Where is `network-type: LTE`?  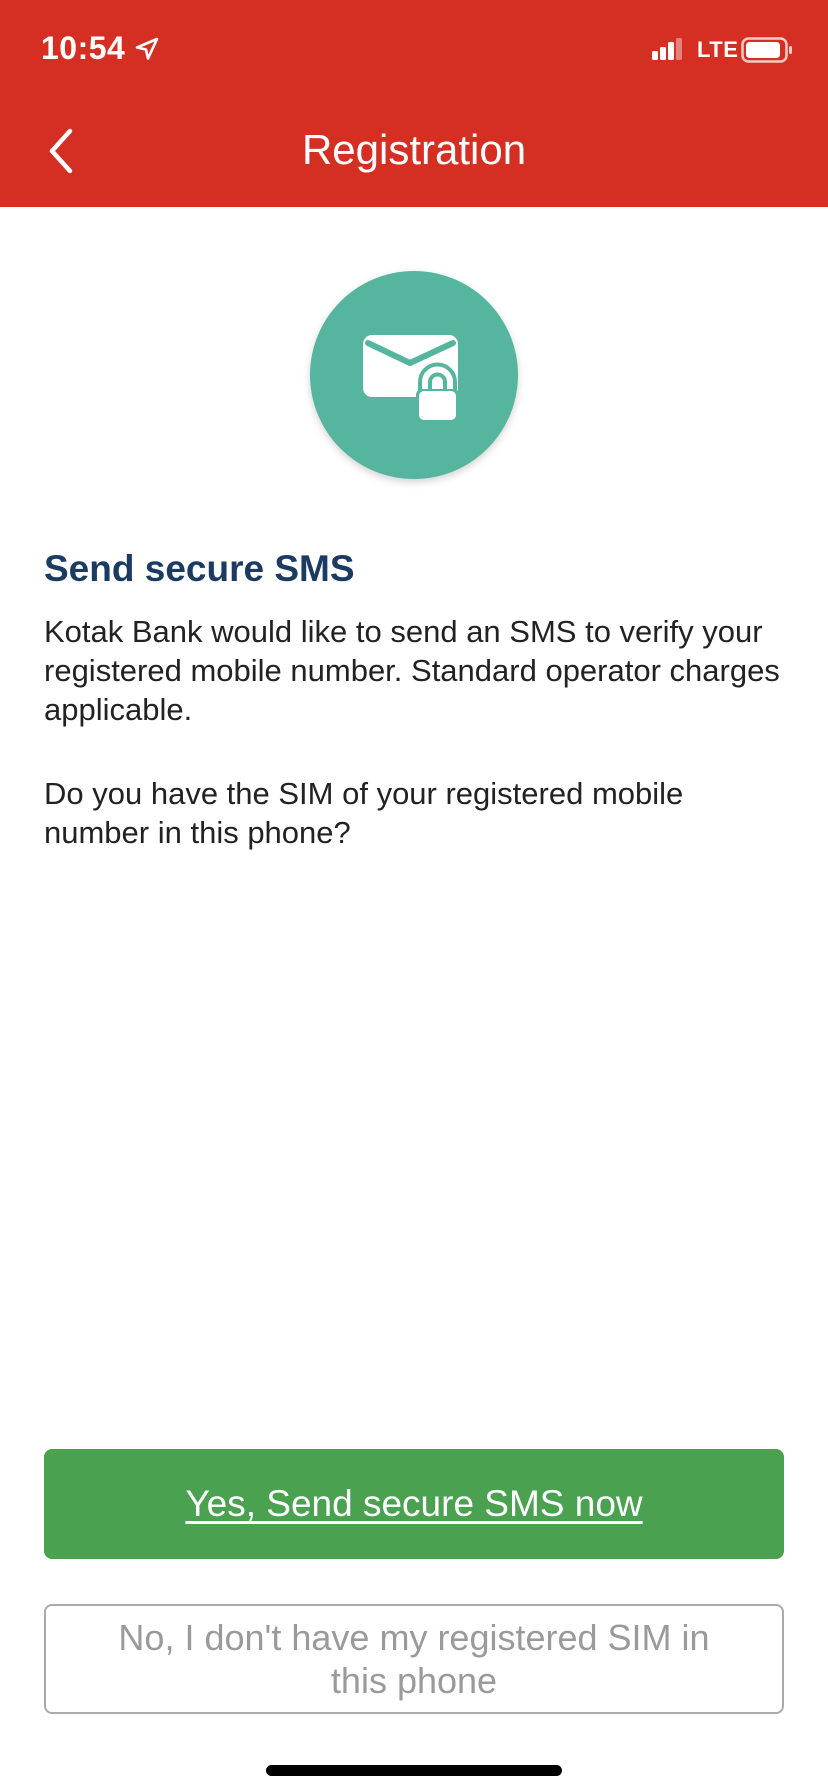
network-type: LTE is located at coordinates (718, 49).